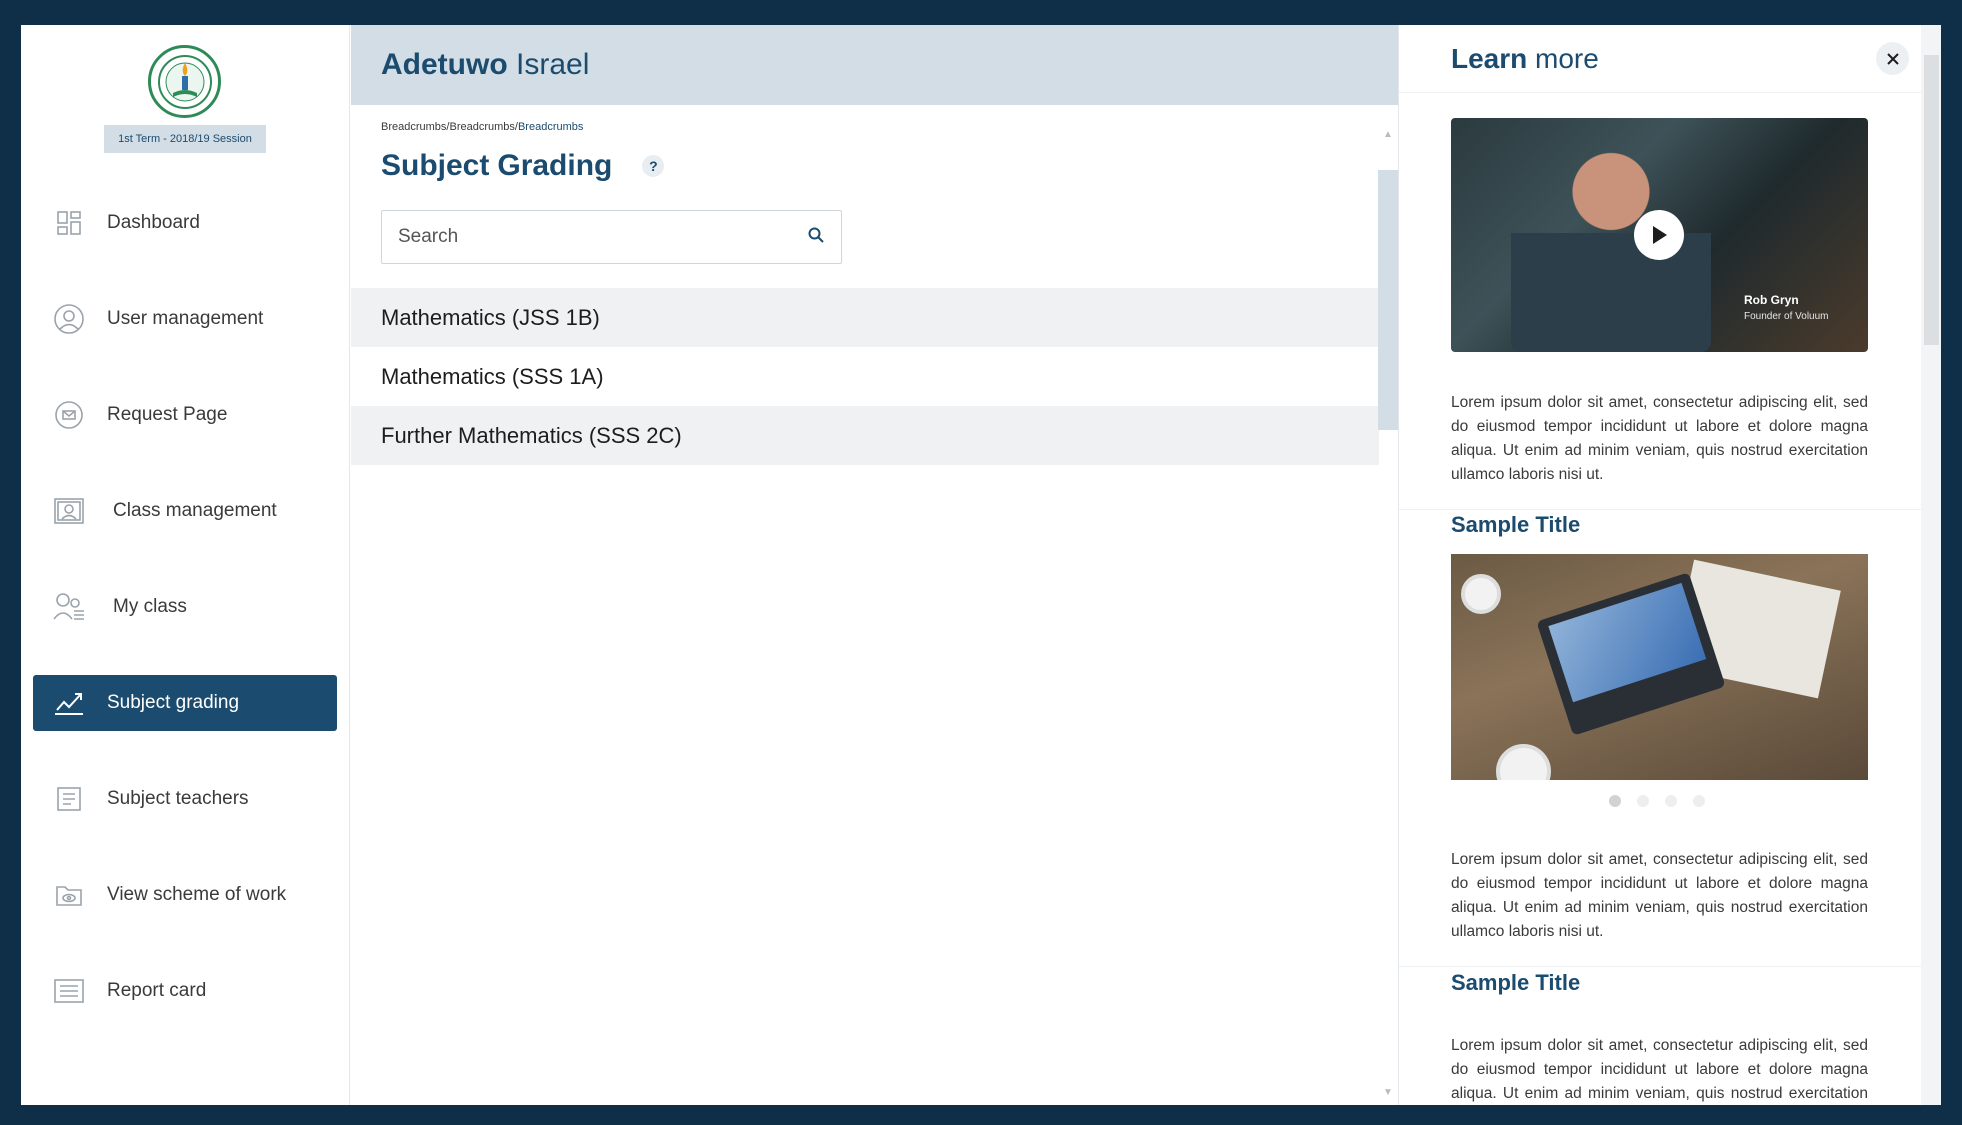 This screenshot has width=1962, height=1125. I want to click on sidebar-item-label: Class management, so click(195, 510).